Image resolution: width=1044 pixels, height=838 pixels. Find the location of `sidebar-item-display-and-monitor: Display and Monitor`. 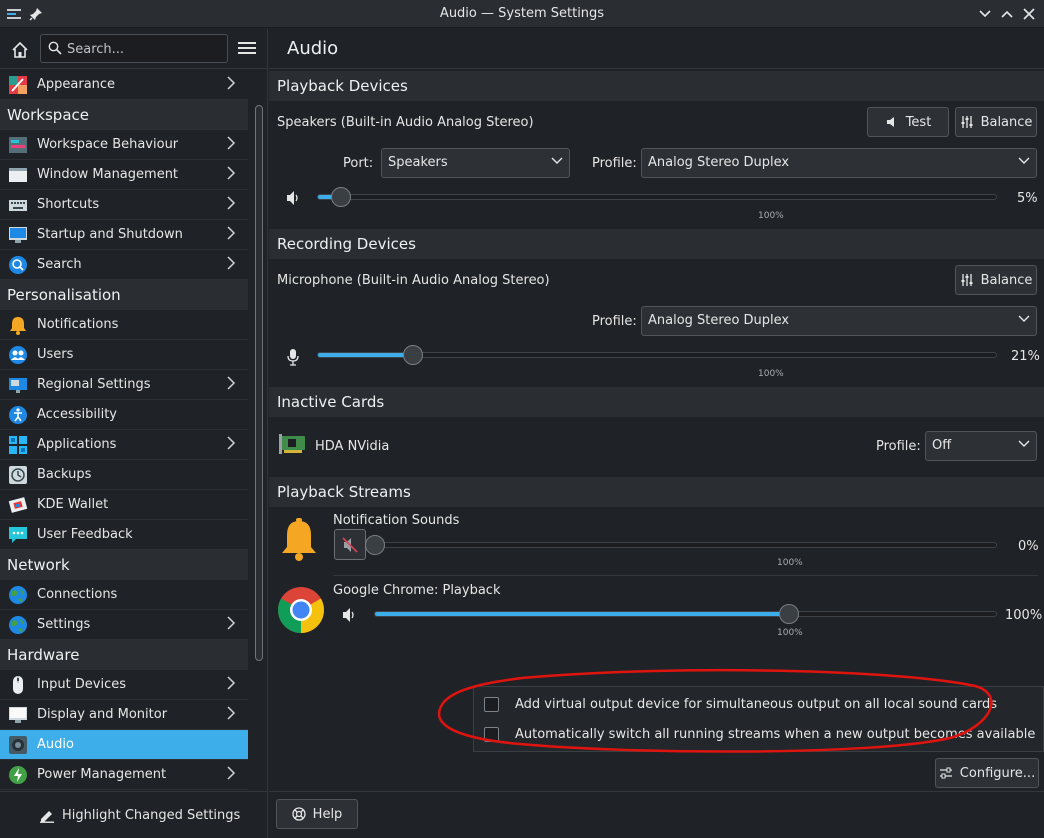

sidebar-item-display-and-monitor: Display and Monitor is located at coordinates (124, 715).